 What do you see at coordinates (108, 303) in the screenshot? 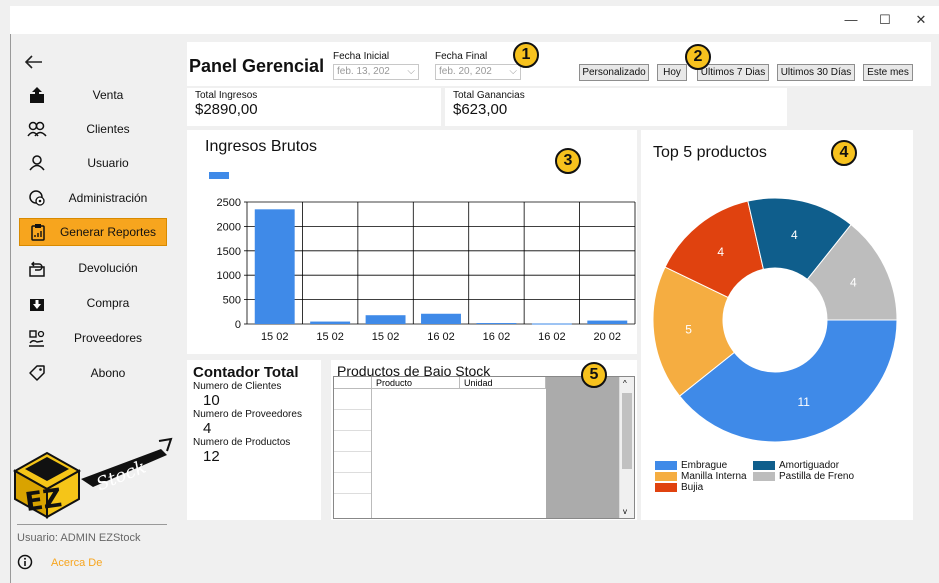
I see `sidebar-item-label: Compra` at bounding box center [108, 303].